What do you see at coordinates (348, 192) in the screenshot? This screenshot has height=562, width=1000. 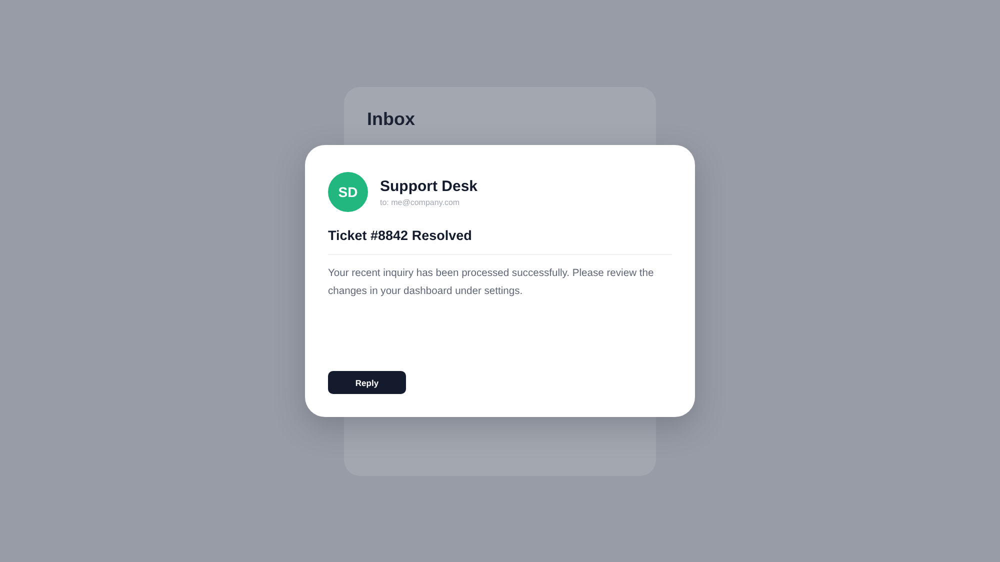 I see `avatar: SD` at bounding box center [348, 192].